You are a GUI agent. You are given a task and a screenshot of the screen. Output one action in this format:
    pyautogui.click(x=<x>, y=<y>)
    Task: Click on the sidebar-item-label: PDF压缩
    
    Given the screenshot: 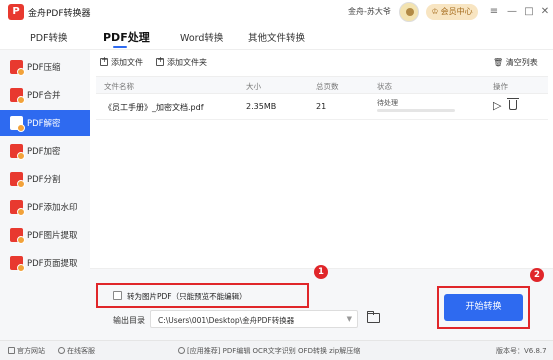 What is the action you would take?
    pyautogui.click(x=44, y=68)
    